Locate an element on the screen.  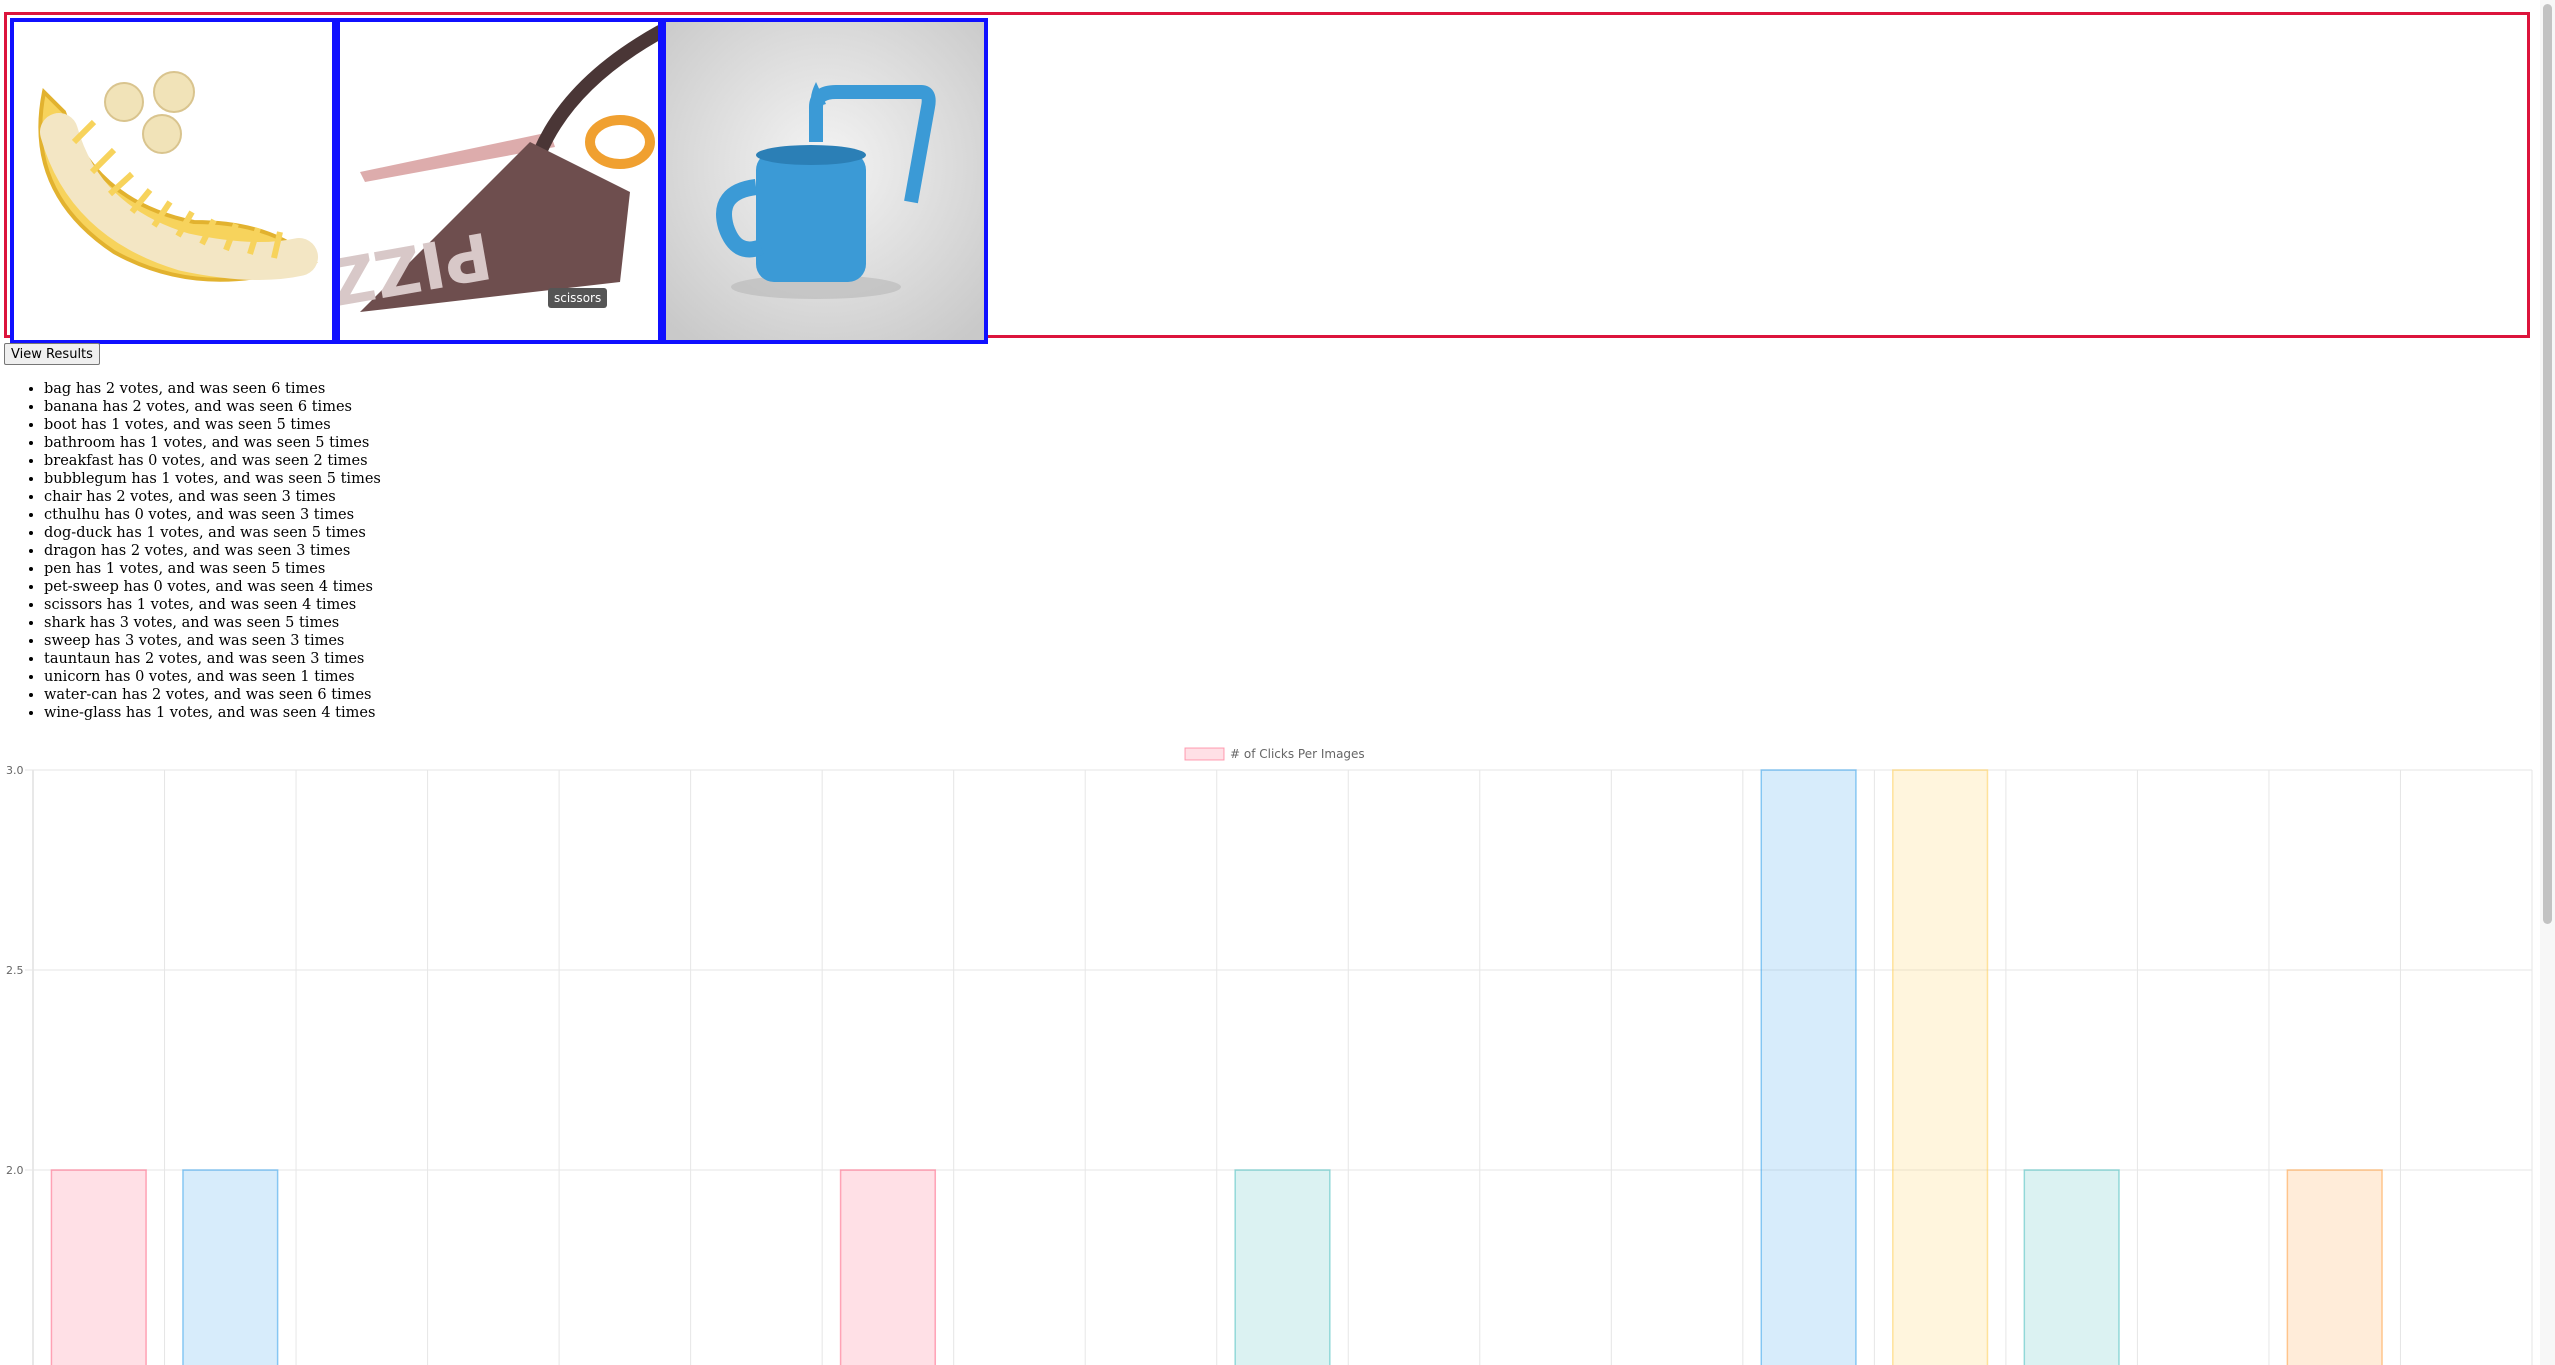
scrollbar-track is located at coordinates (2547, 682).